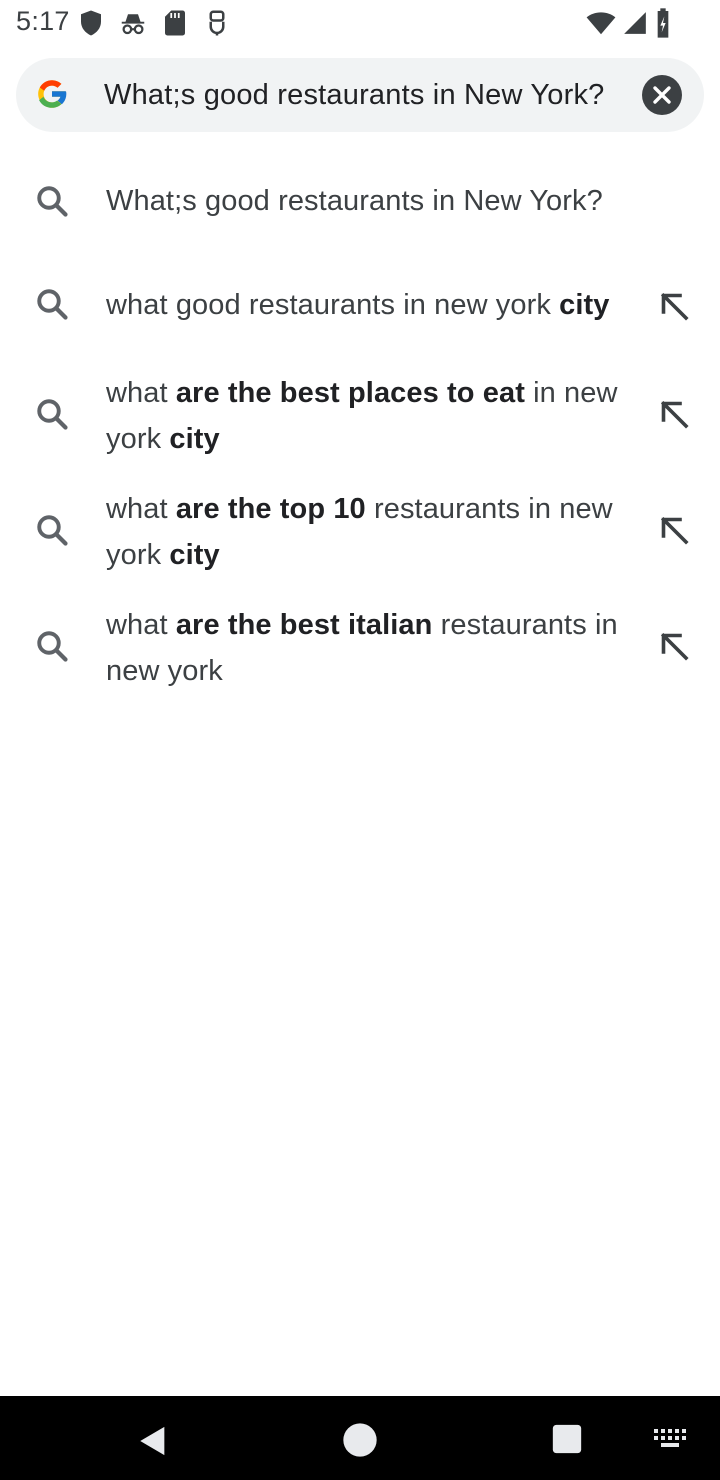 This screenshot has height=1480, width=720. What do you see at coordinates (43, 21) in the screenshot?
I see `status-time: 5:17` at bounding box center [43, 21].